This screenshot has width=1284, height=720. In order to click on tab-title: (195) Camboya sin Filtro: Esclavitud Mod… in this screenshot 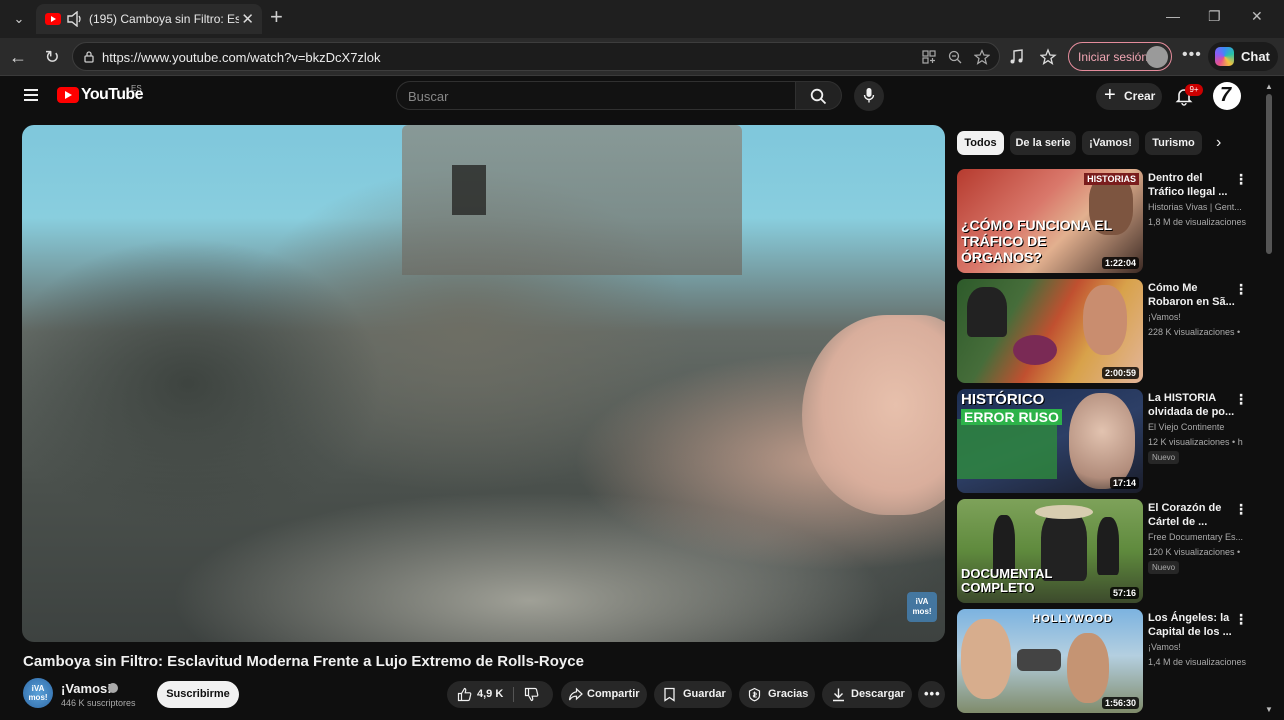, I will do `click(164, 19)`.